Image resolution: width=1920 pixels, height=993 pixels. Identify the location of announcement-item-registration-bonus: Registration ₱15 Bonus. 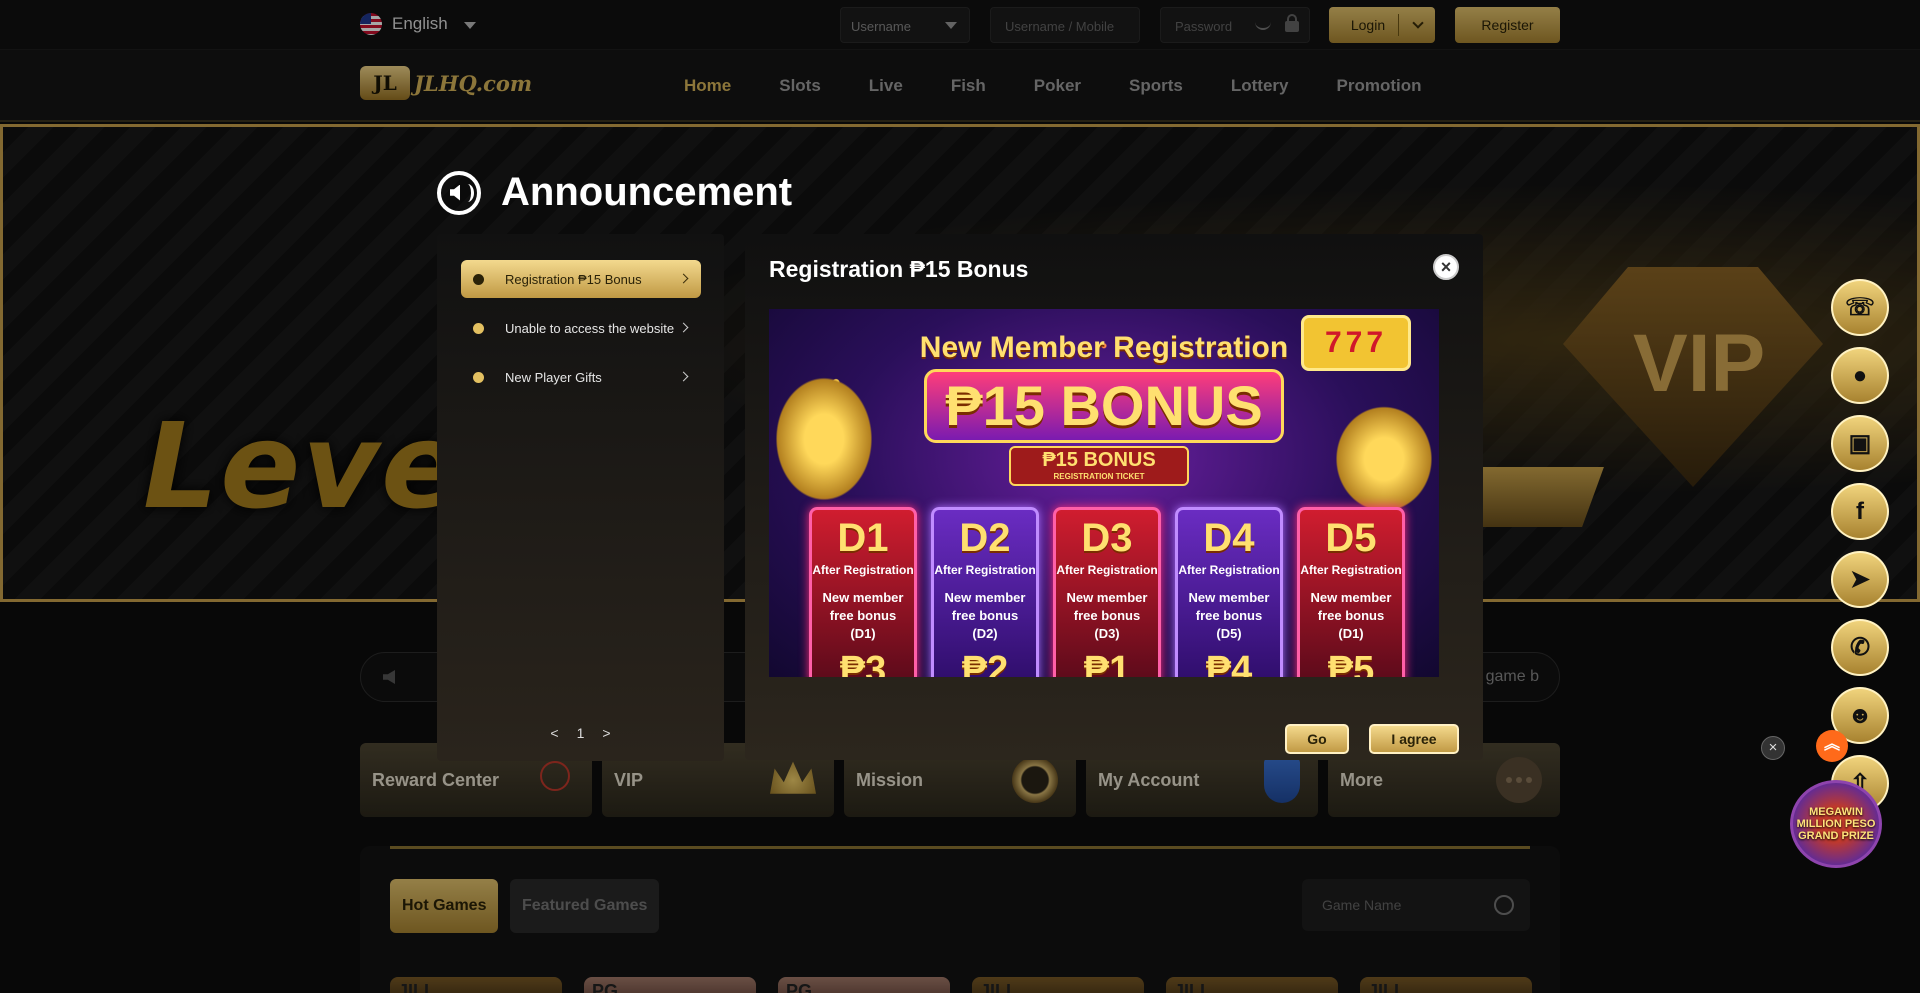
(581, 279).